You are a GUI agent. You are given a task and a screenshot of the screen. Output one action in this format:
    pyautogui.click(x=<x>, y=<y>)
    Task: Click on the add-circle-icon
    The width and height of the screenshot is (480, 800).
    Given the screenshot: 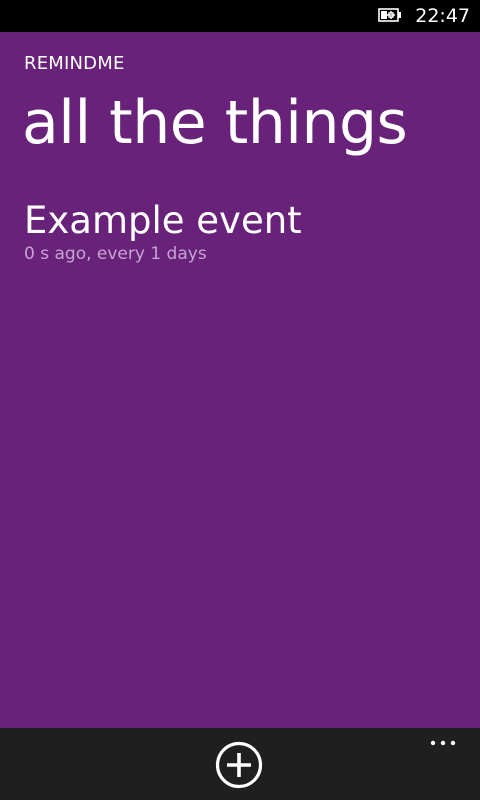 What is the action you would take?
    pyautogui.click(x=239, y=765)
    